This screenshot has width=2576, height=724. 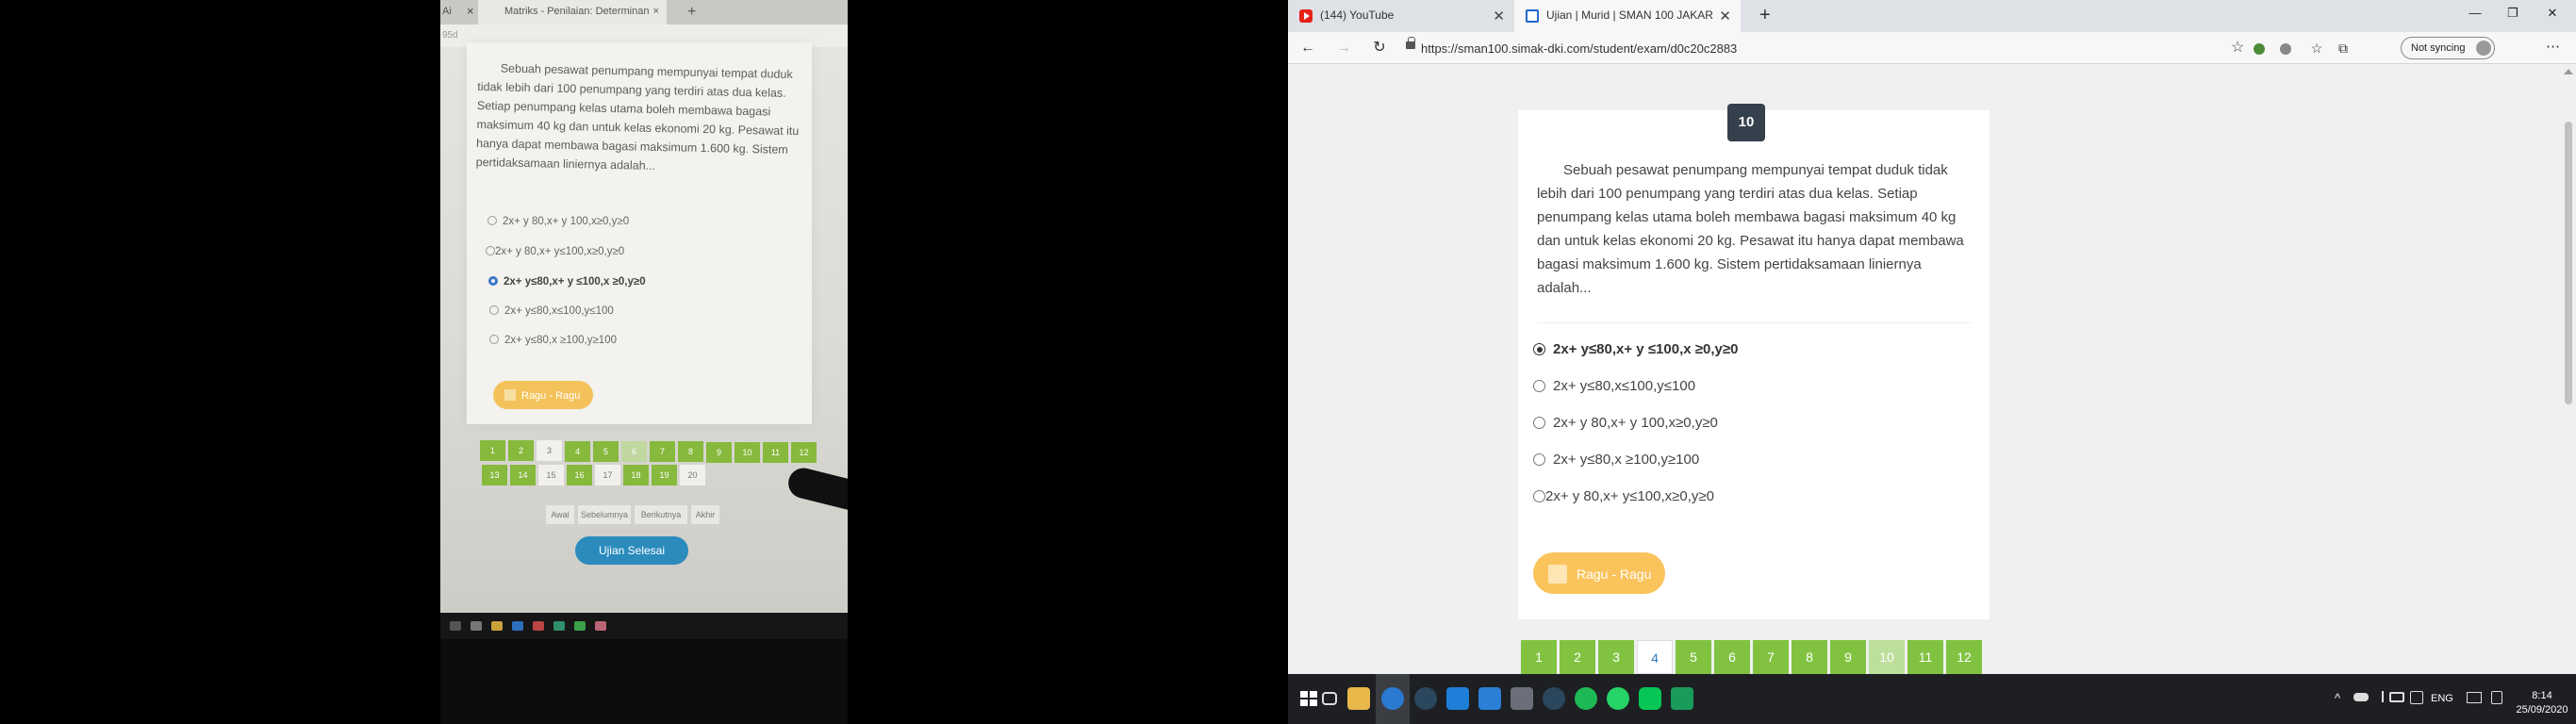 I want to click on page-button-9: 9, so click(x=1848, y=657).